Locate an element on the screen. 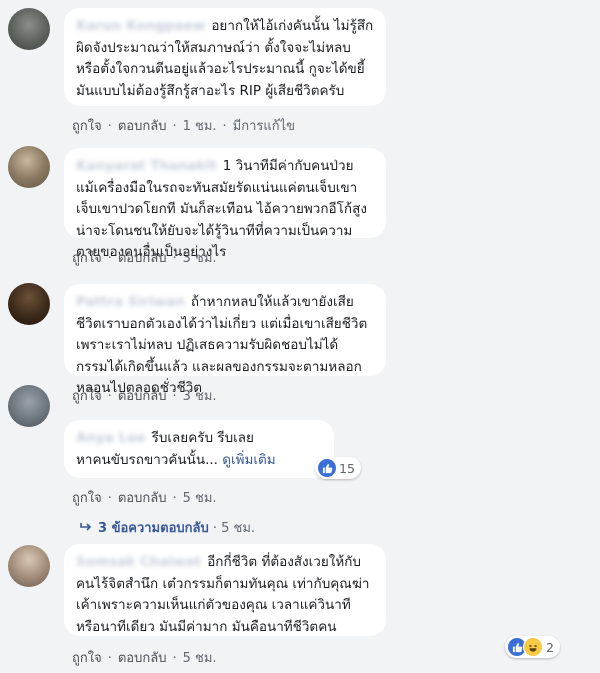  see-more-link: ดูเพิ่มเติม is located at coordinates (248, 460).